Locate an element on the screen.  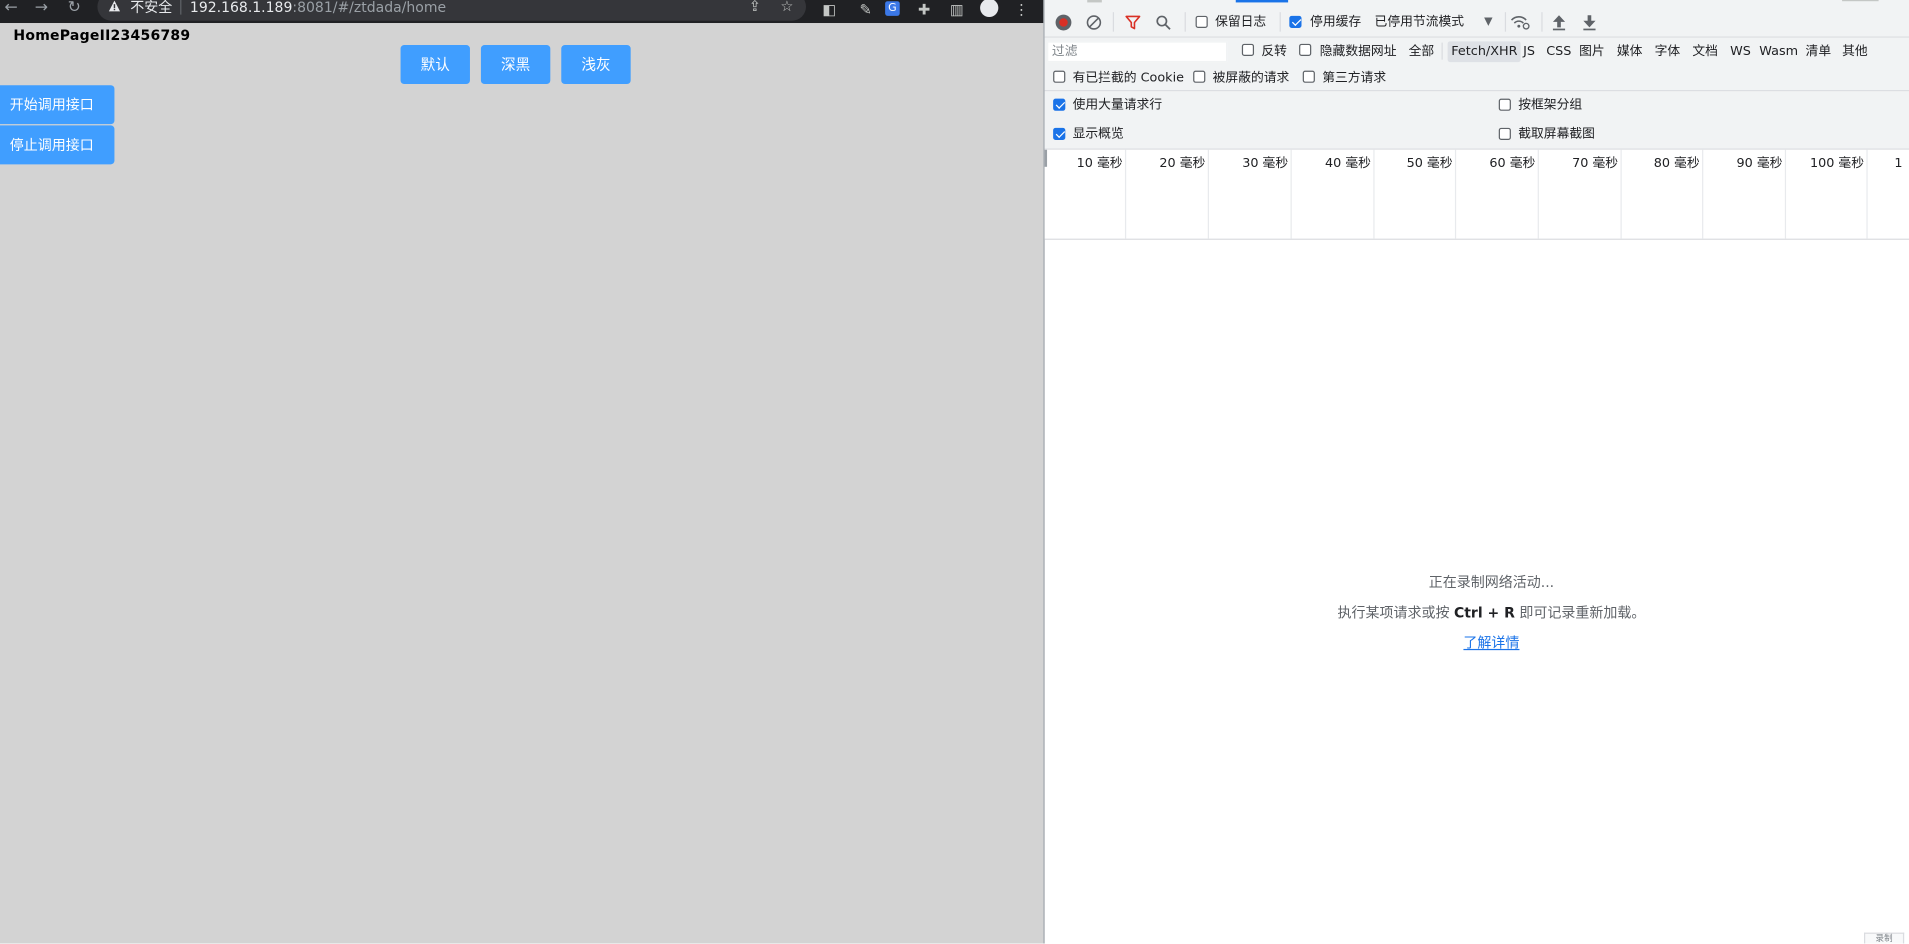
timeline-tick: 100 毫秒 is located at coordinates (1827, 194).